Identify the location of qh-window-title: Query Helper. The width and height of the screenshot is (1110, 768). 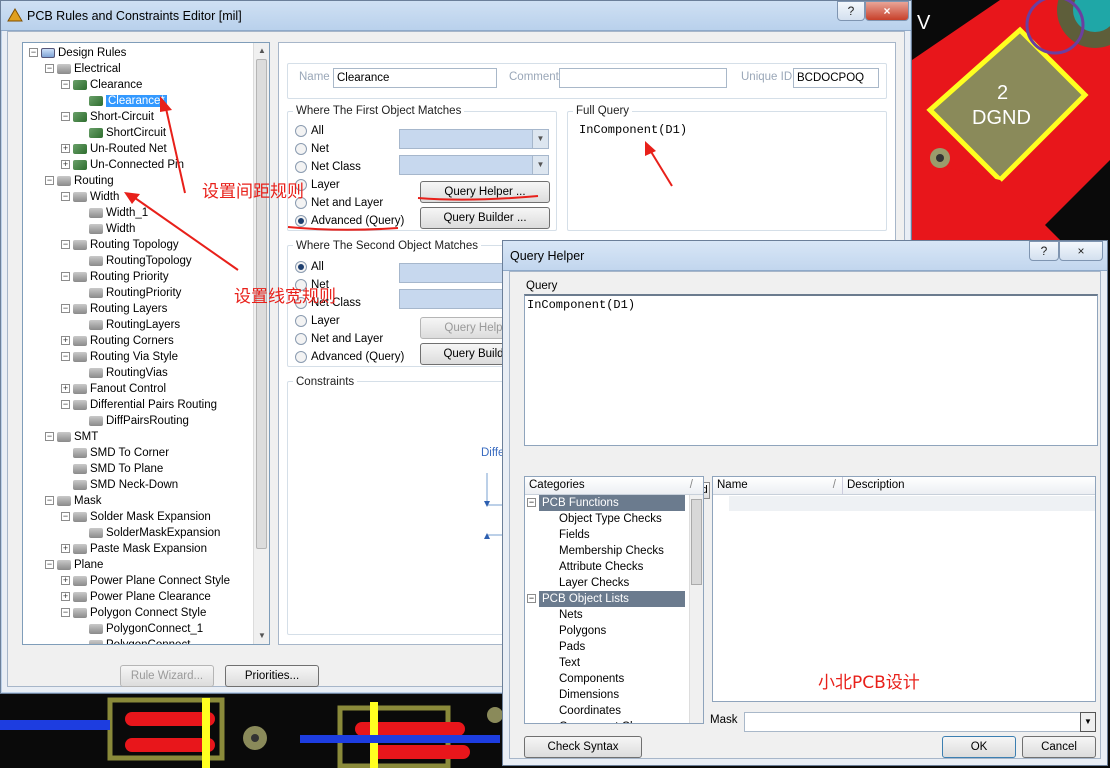
(547, 256).